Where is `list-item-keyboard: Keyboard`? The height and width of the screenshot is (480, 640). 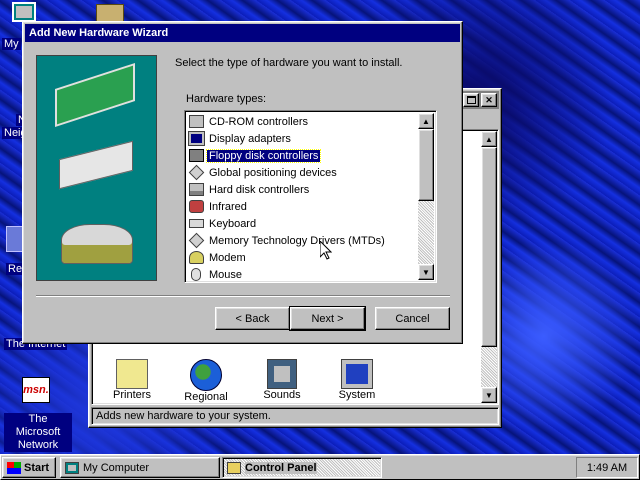 list-item-keyboard: Keyboard is located at coordinates (303, 223).